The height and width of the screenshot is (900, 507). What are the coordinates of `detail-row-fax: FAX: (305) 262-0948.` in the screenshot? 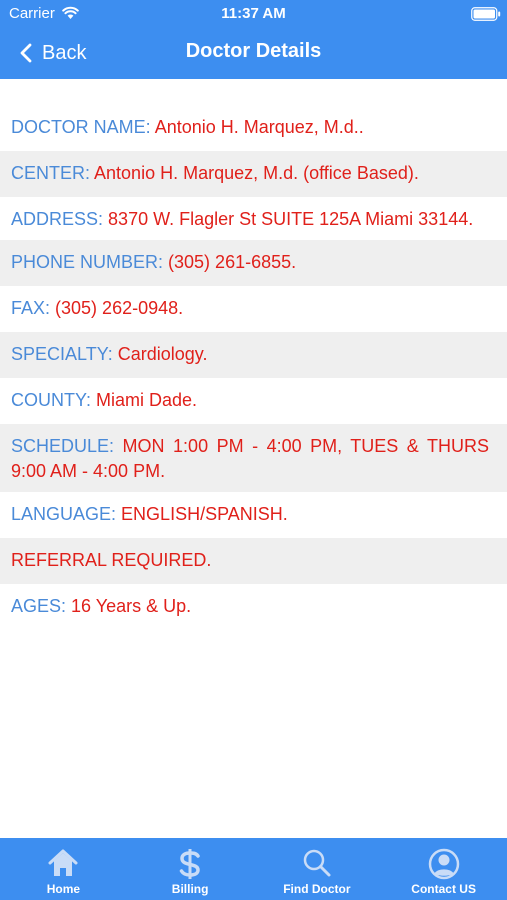 It's located at (253, 309).